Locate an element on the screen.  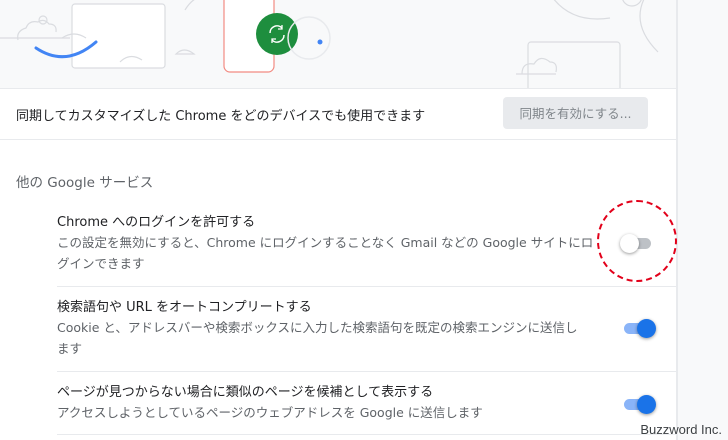
setting-description: アクセスしようとしているページのウェブアドレスを Google に送信します is located at coordinates (327, 412).